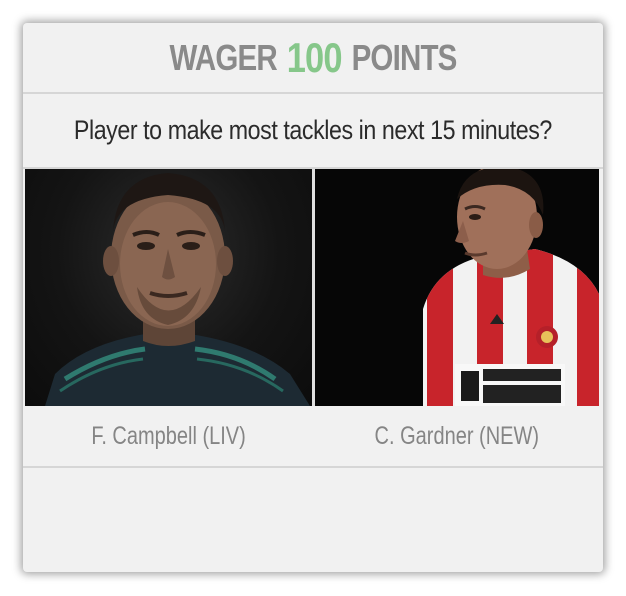  I want to click on player-photo-striped-shirt-icon, so click(511, 287).